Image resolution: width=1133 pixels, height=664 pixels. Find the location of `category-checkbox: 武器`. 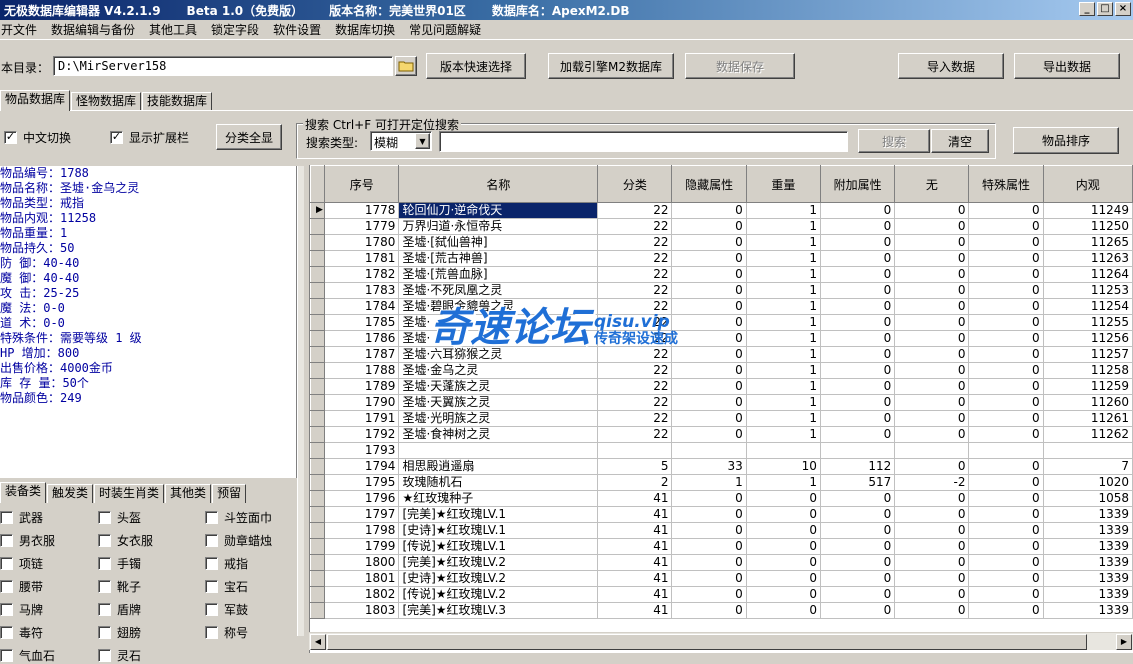

category-checkbox: 武器 is located at coordinates (21, 517).